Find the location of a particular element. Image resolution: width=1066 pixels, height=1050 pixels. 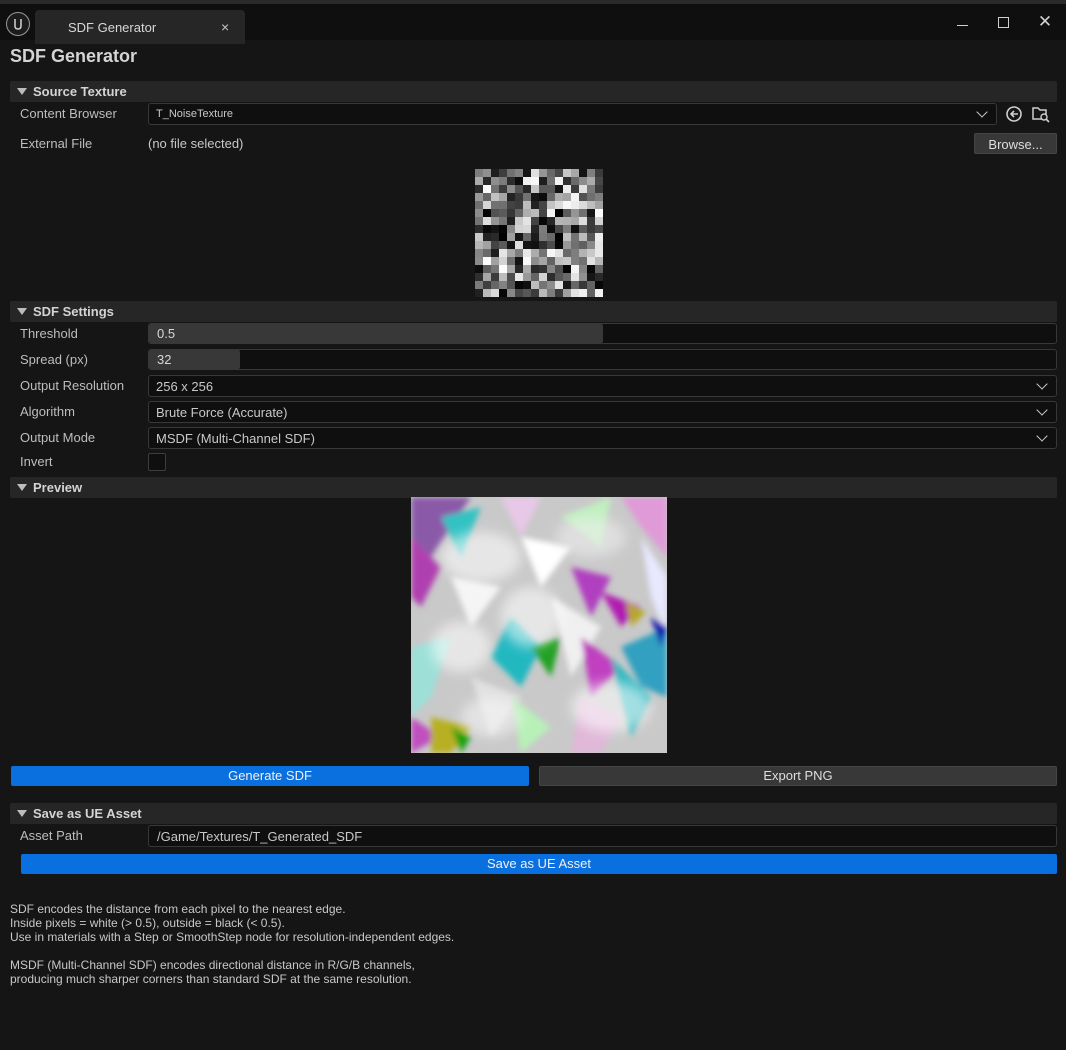

section-label: SDF Settings is located at coordinates (73, 311).